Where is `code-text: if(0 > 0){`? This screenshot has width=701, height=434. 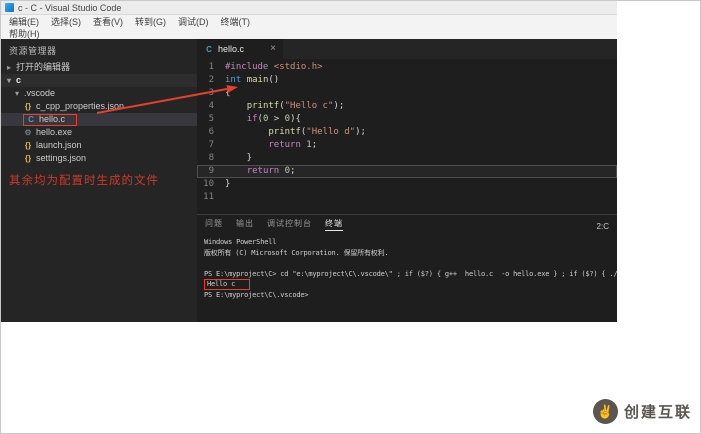
code-text: if(0 > 0){ is located at coordinates (273, 119).